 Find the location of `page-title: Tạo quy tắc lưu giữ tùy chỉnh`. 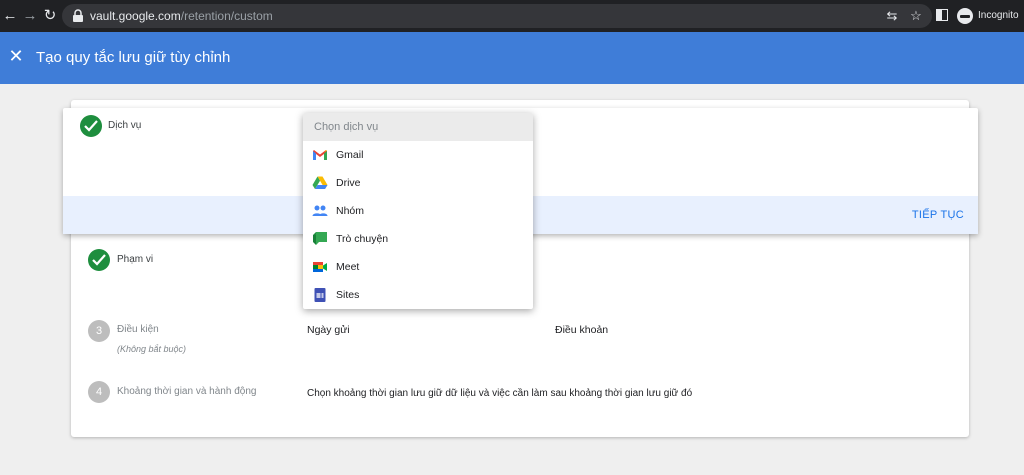

page-title: Tạo quy tắc lưu giữ tùy chỉnh is located at coordinates (133, 57).